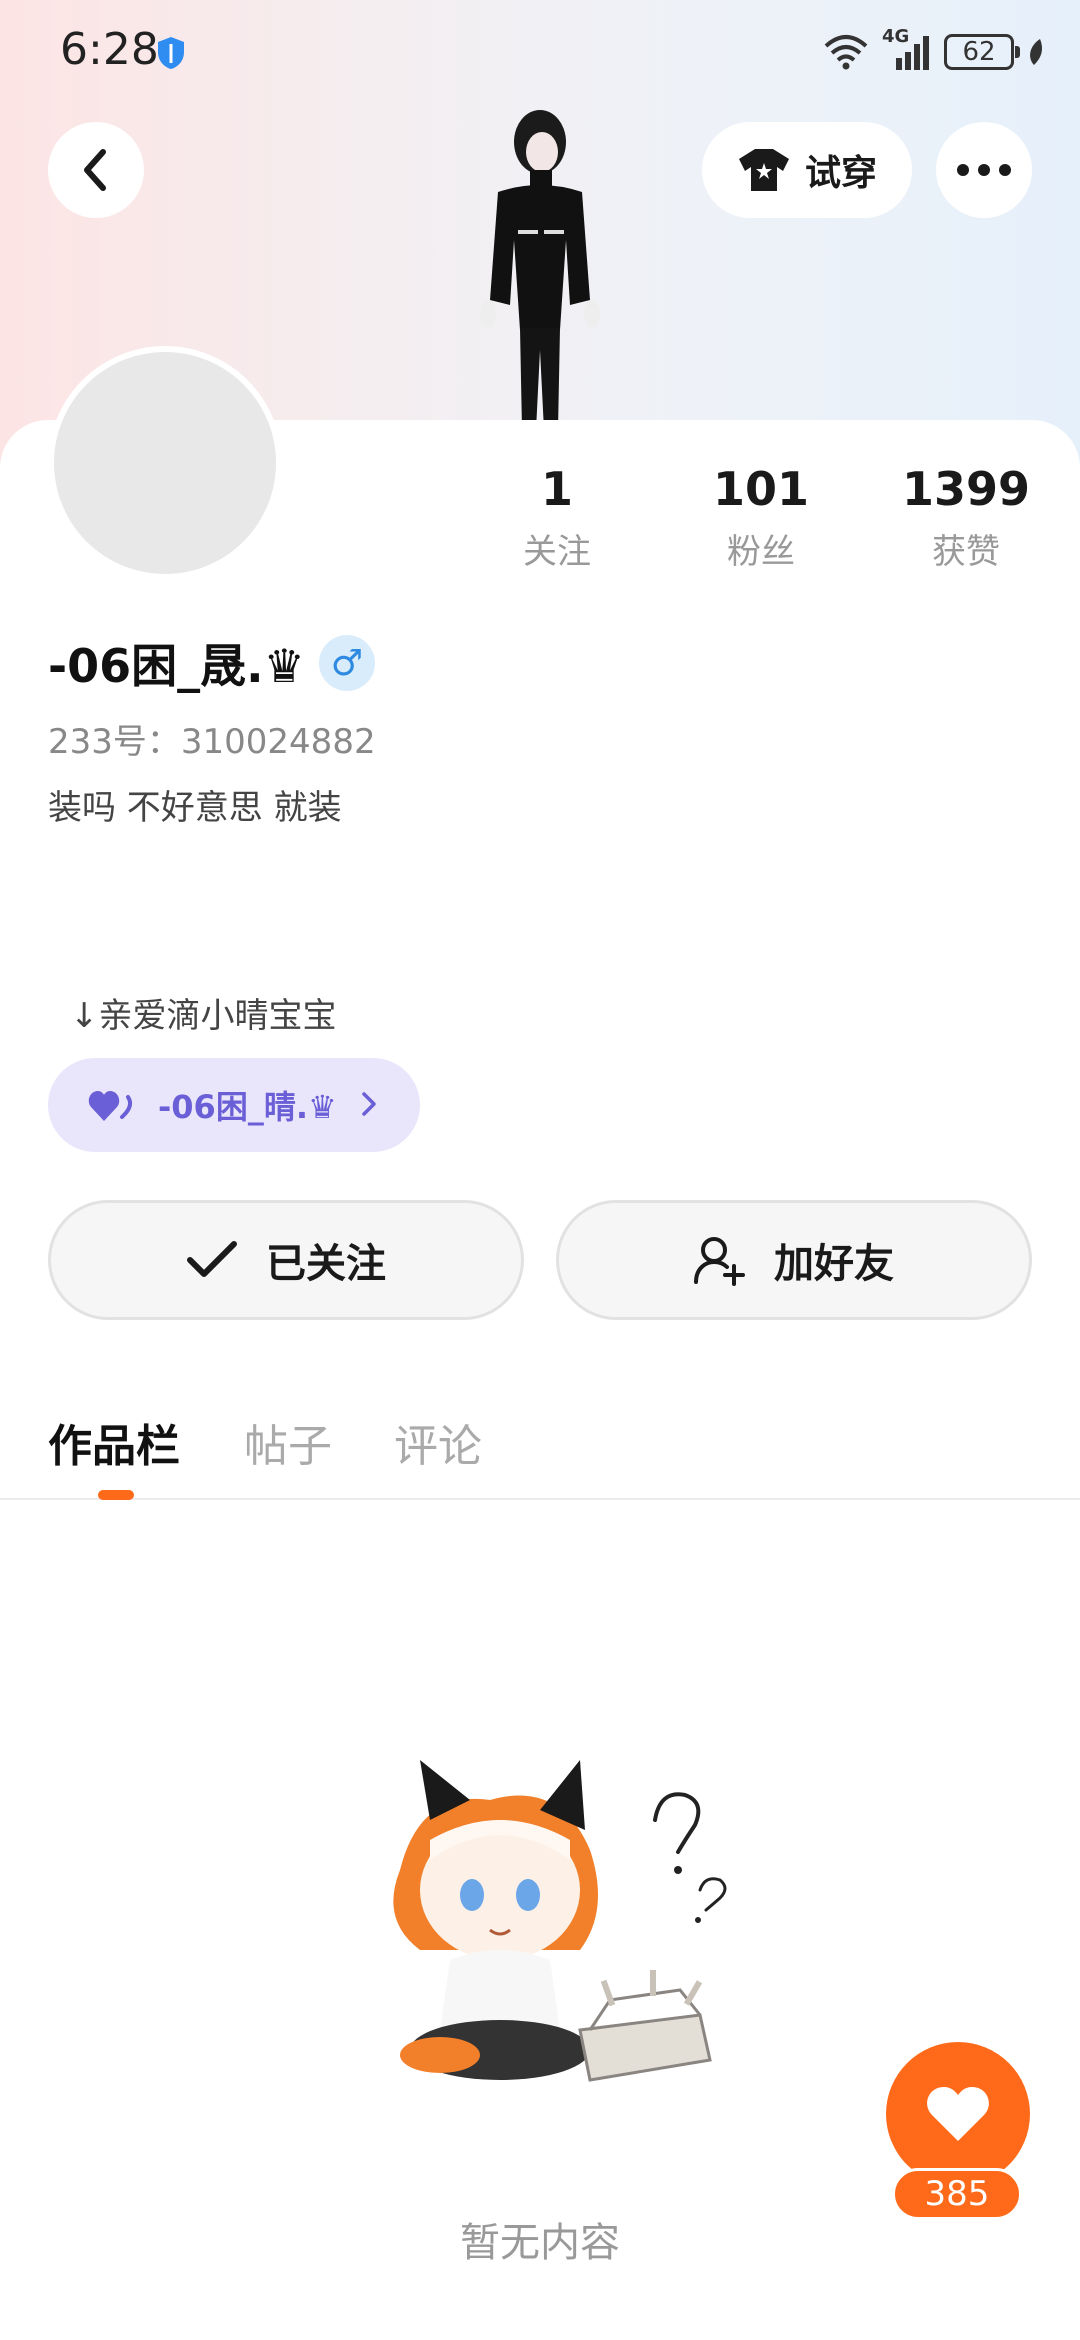 This screenshot has height=2340, width=1080. I want to click on likes-label: 获赞, so click(966, 552).